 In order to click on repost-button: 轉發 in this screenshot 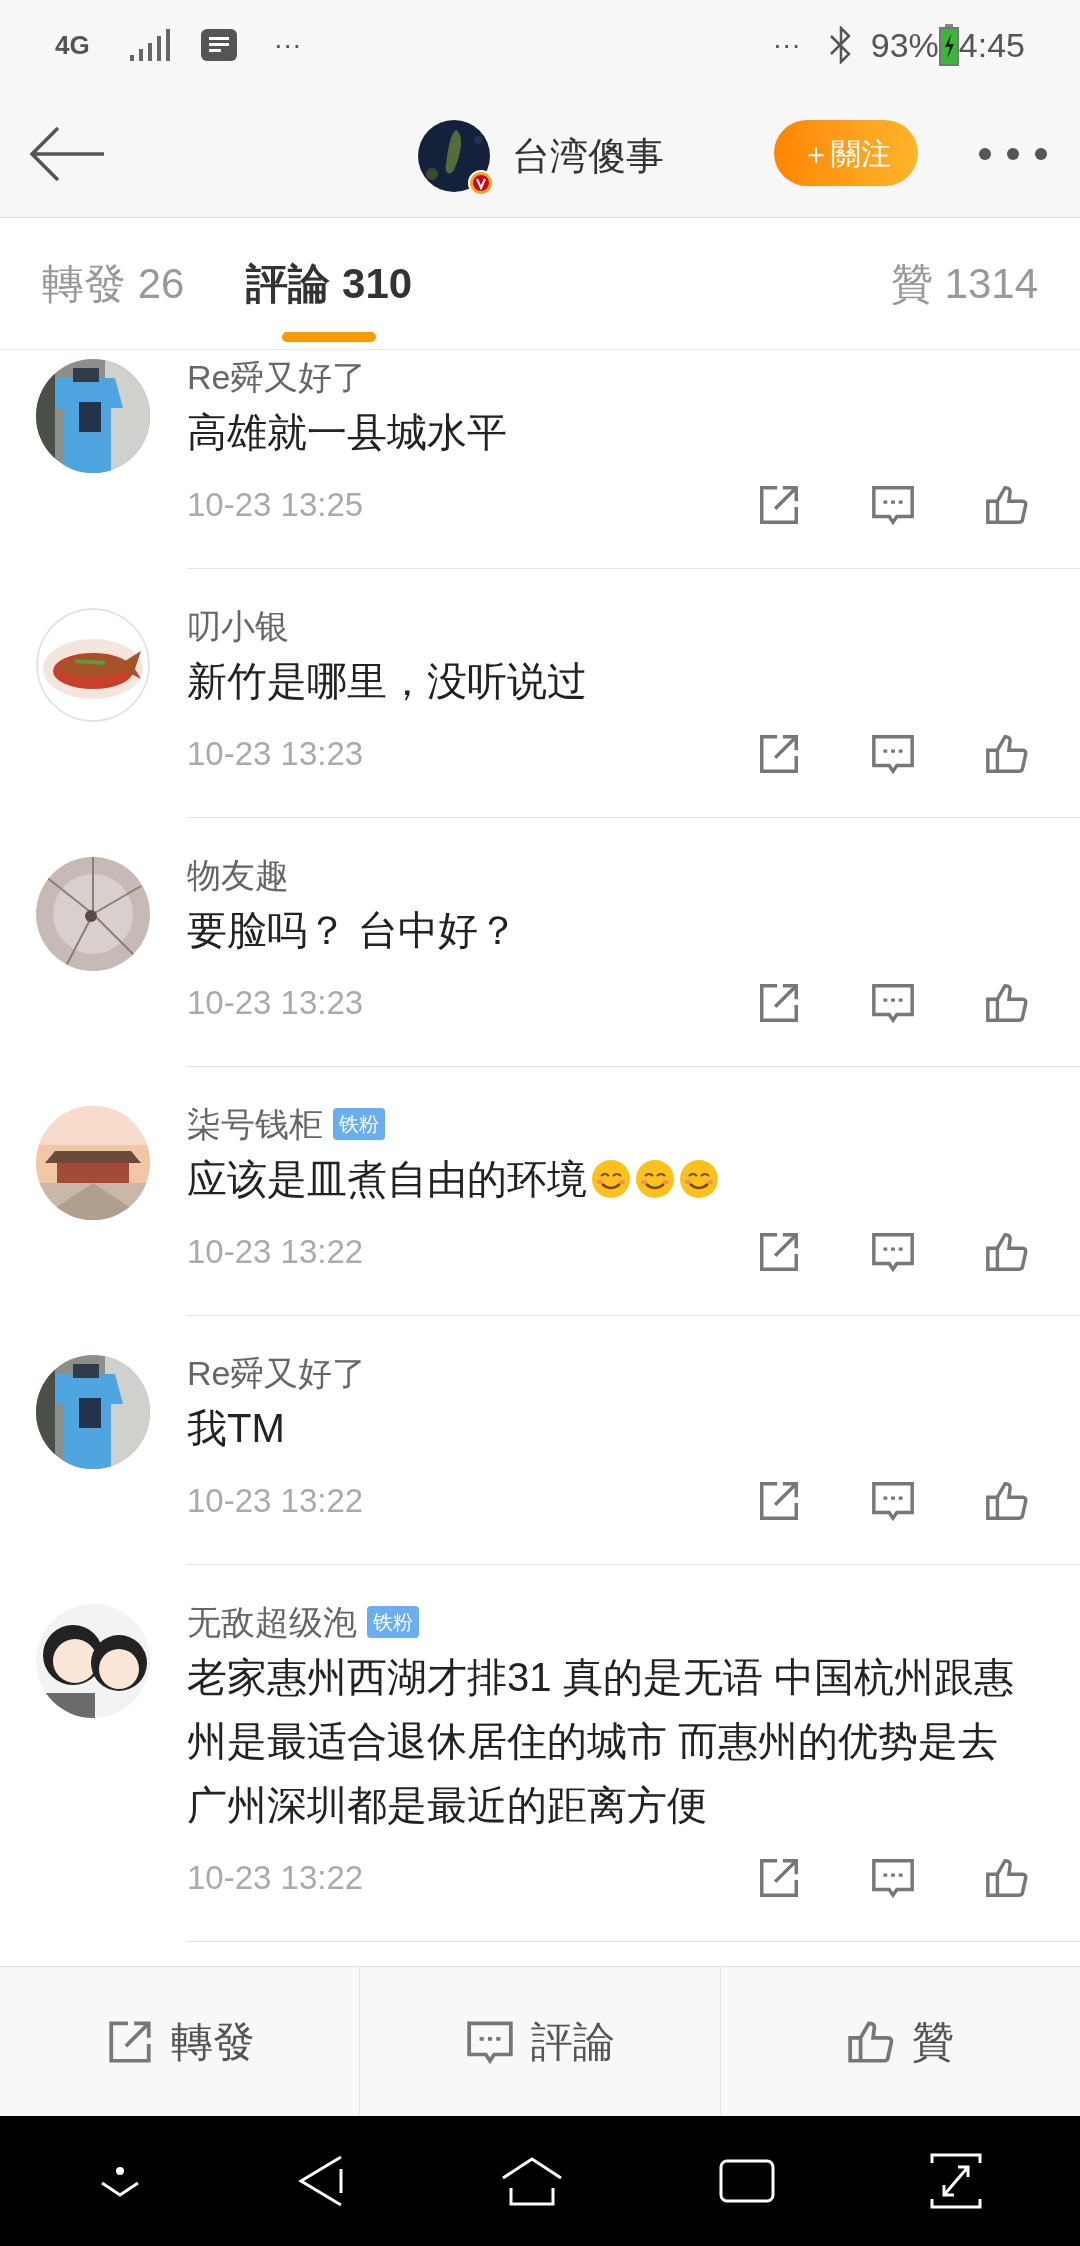, I will do `click(180, 2041)`.